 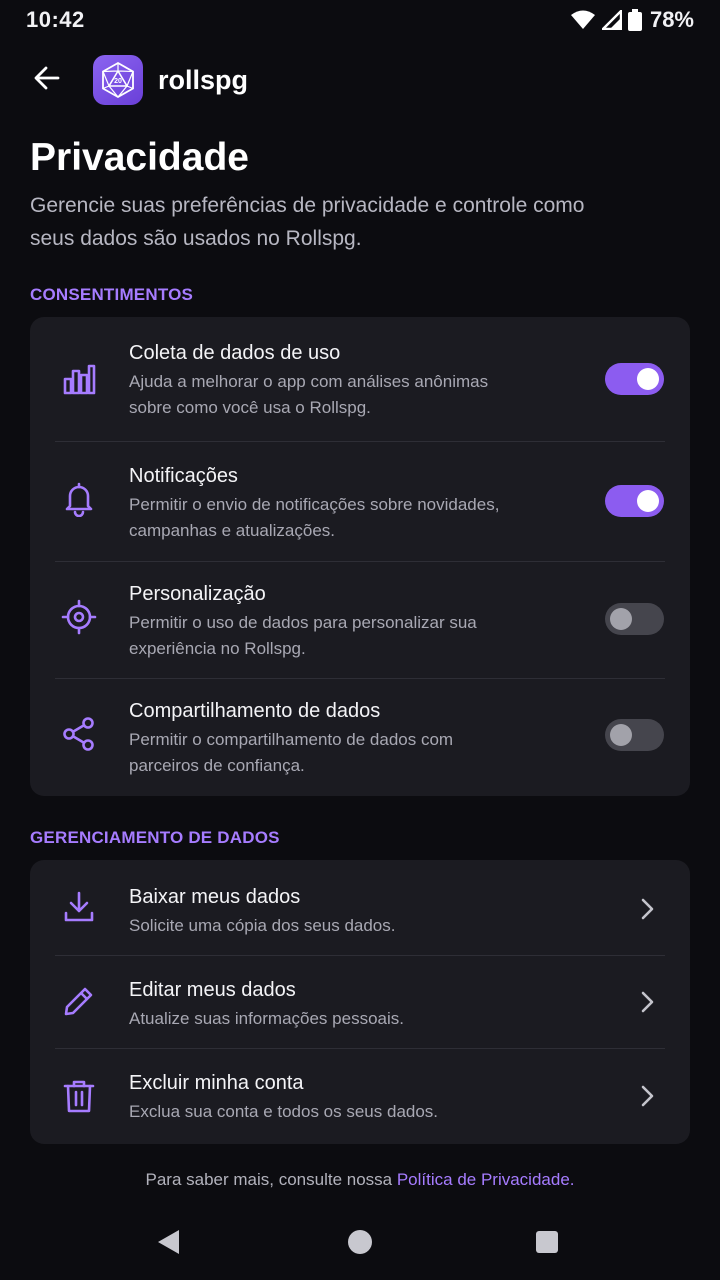 I want to click on row-title: Excluir minha conta, so click(x=216, y=1083).